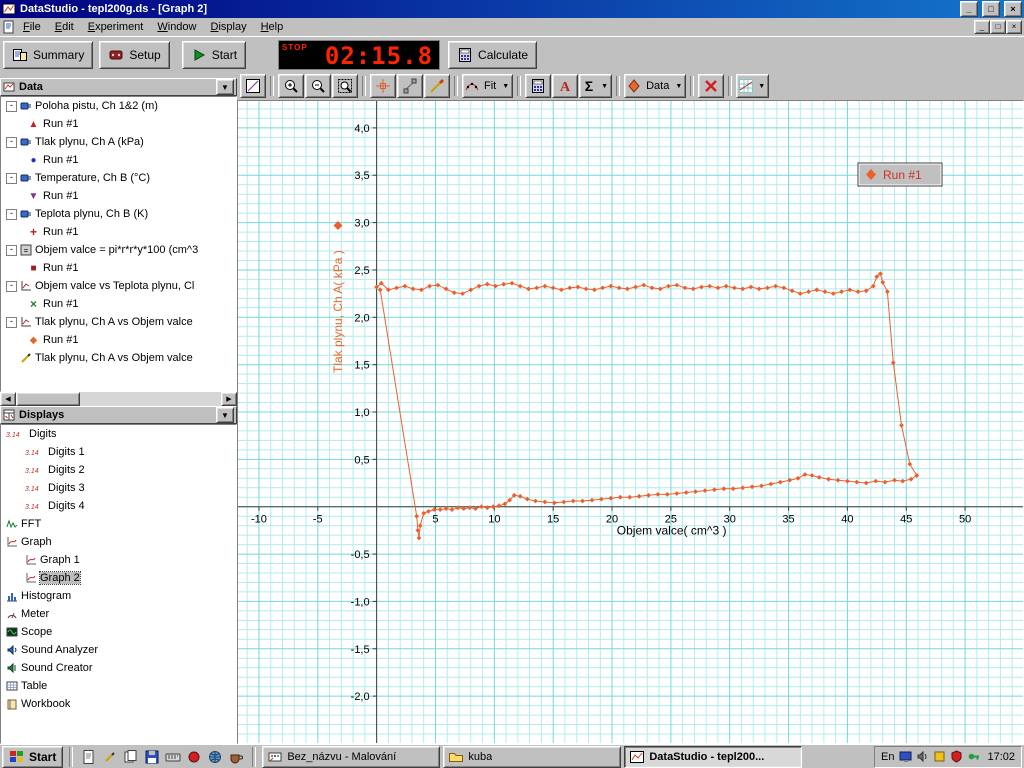 This screenshot has height=768, width=1024. I want to click on data-run-item: + Run #1, so click(118, 232).